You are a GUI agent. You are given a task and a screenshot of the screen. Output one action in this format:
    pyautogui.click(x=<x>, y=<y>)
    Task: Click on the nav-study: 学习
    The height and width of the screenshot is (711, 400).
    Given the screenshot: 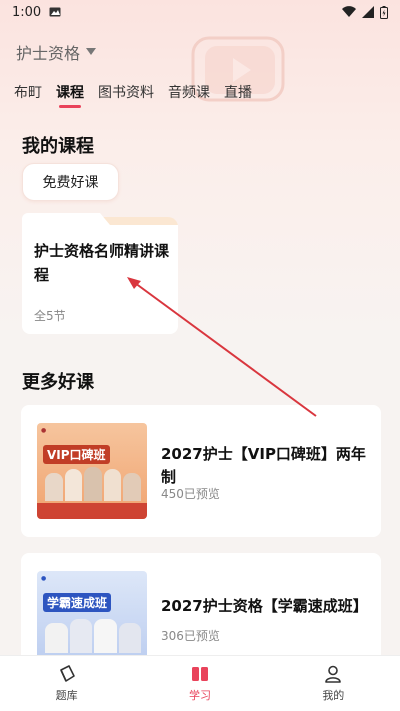 What is the action you would take?
    pyautogui.click(x=199, y=683)
    